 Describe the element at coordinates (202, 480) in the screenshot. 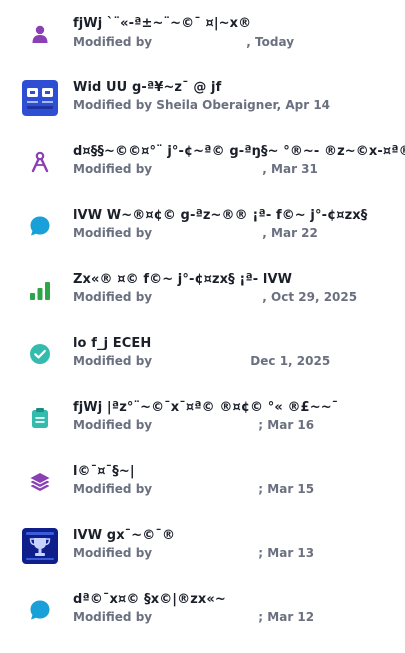

I see `list-item: l©¯¤¯§~| Modified by ; Mar 15` at that location.